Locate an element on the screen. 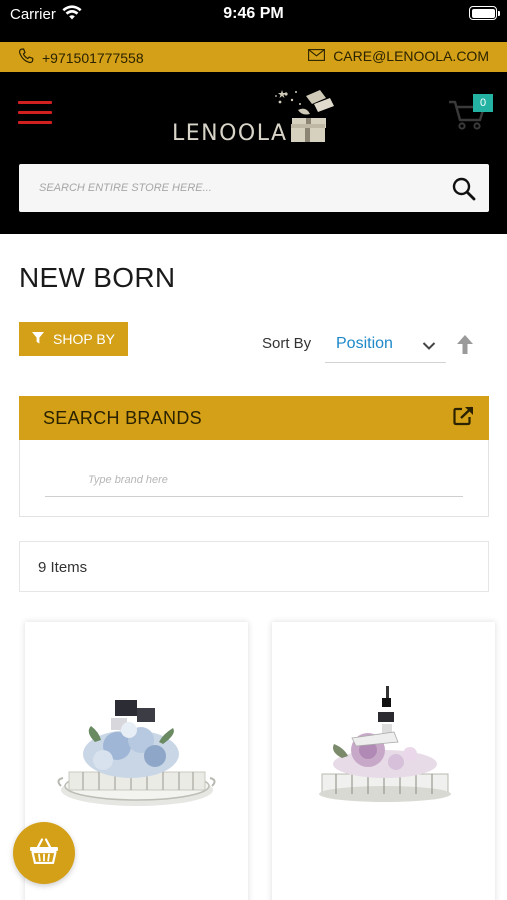 The image size is (507, 900). filter-icon is located at coordinates (38, 339).